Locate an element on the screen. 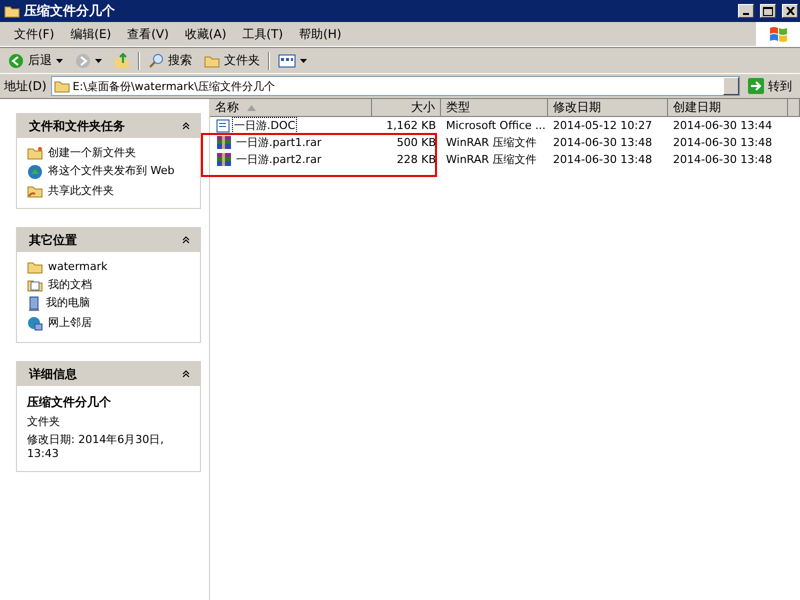 Image resolution: width=800 pixels, height=600 pixels. sort-arrow-icon is located at coordinates (251, 107).